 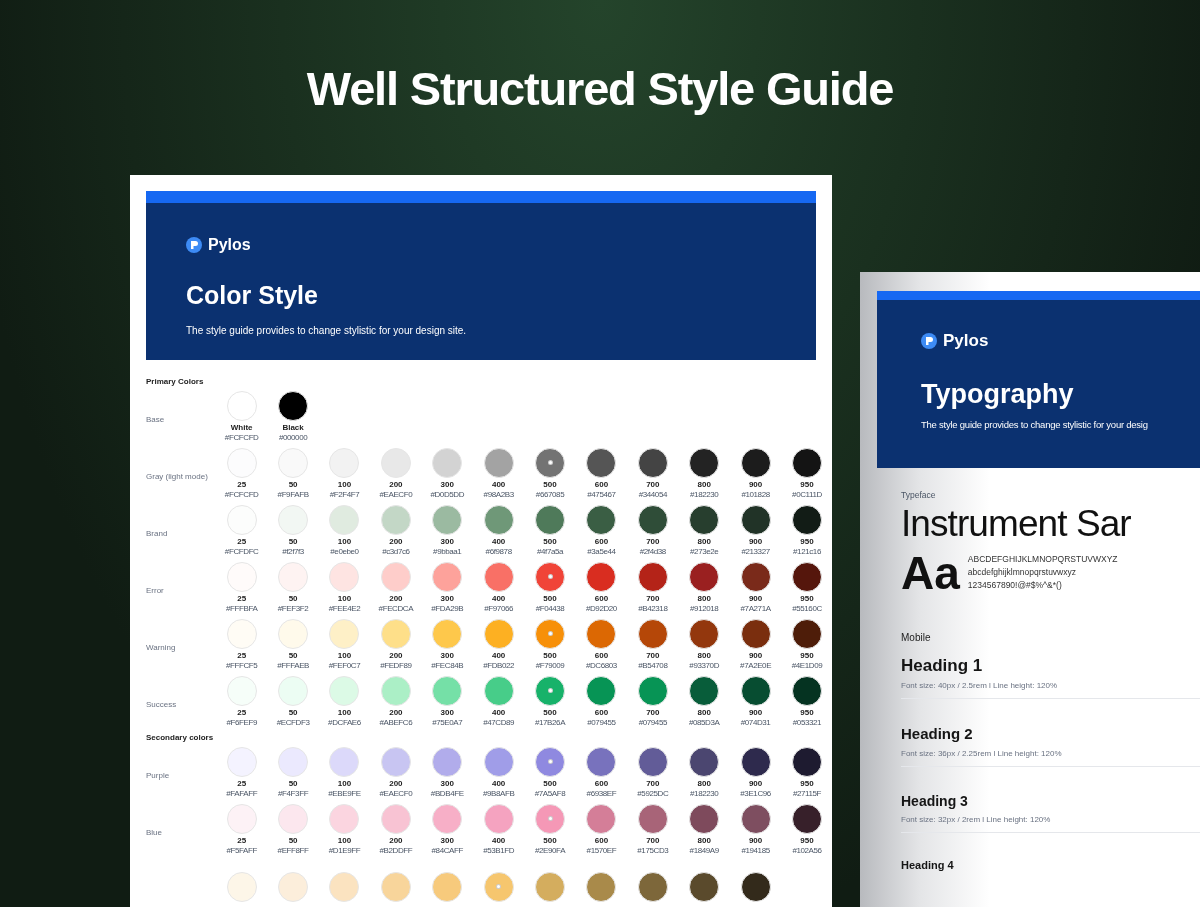 I want to click on hex-code: #EFF8FF, so click(x=293, y=850).